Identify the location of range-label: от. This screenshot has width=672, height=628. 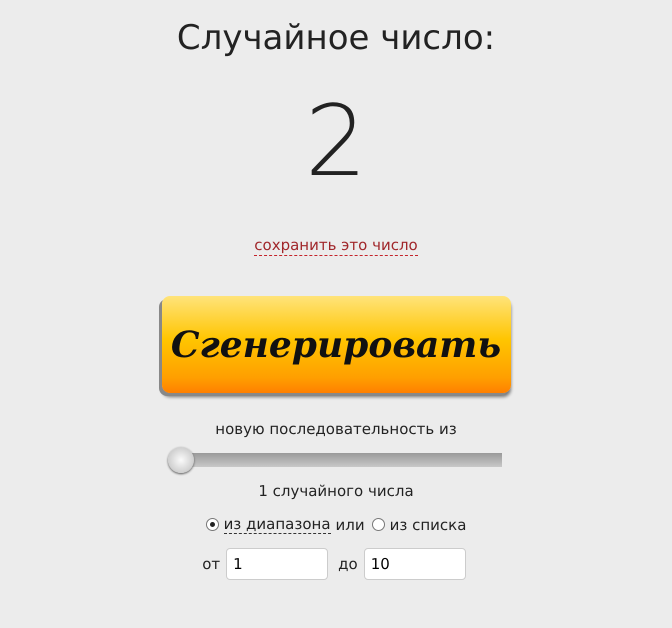
(211, 564).